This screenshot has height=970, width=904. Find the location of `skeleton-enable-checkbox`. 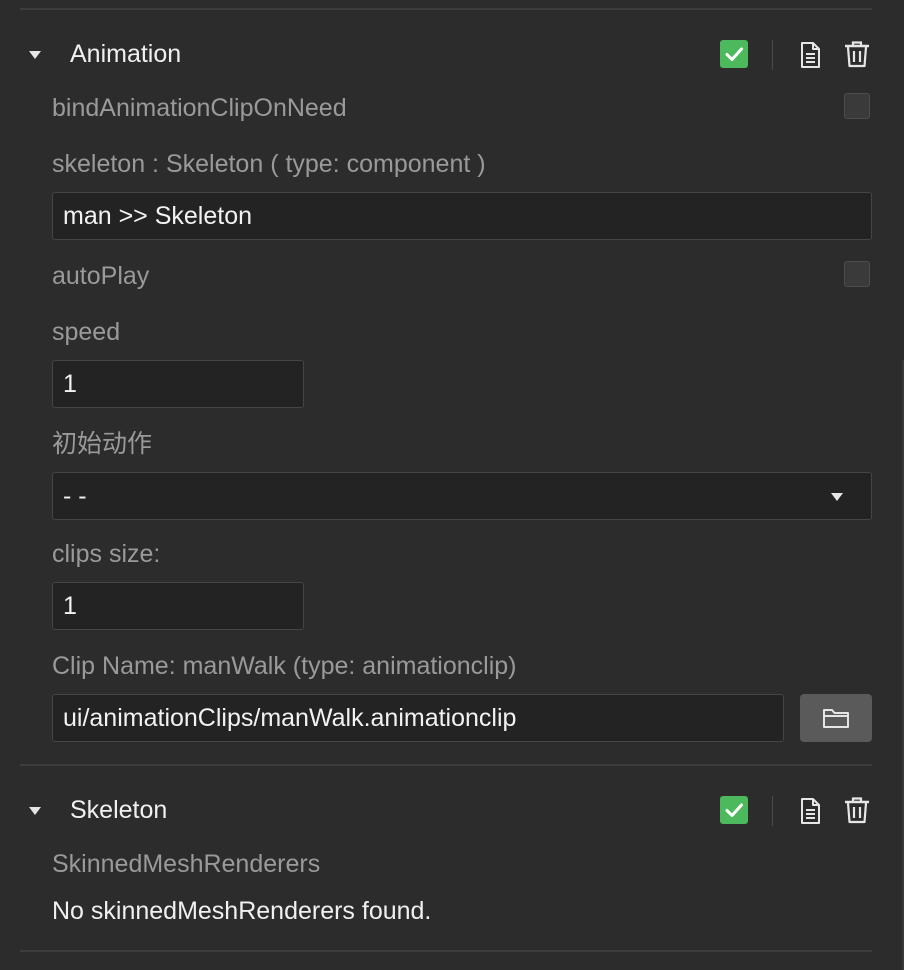

skeleton-enable-checkbox is located at coordinates (734, 810).